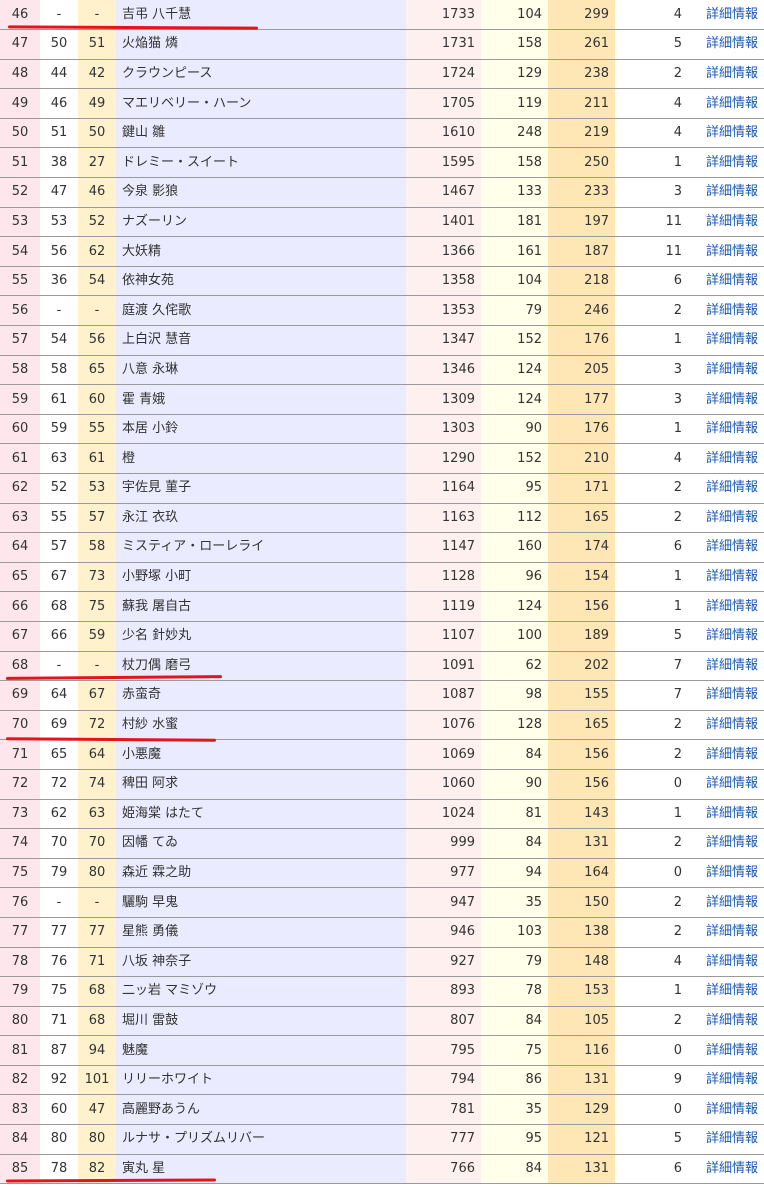  Describe the element at coordinates (581, 962) in the screenshot. I see `value-cell-3: 148` at that location.